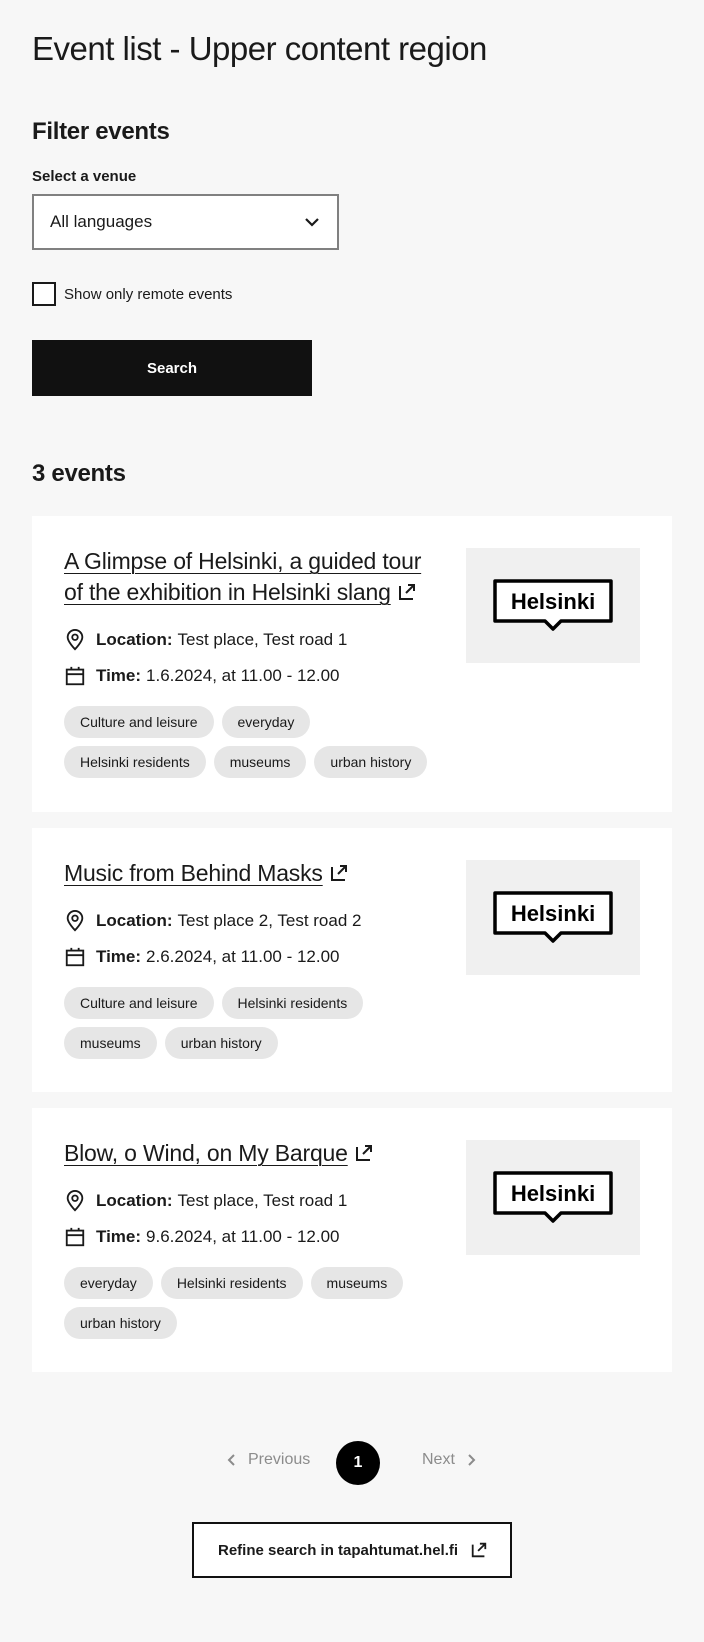  I want to click on remote-events-checkbox, so click(44, 294).